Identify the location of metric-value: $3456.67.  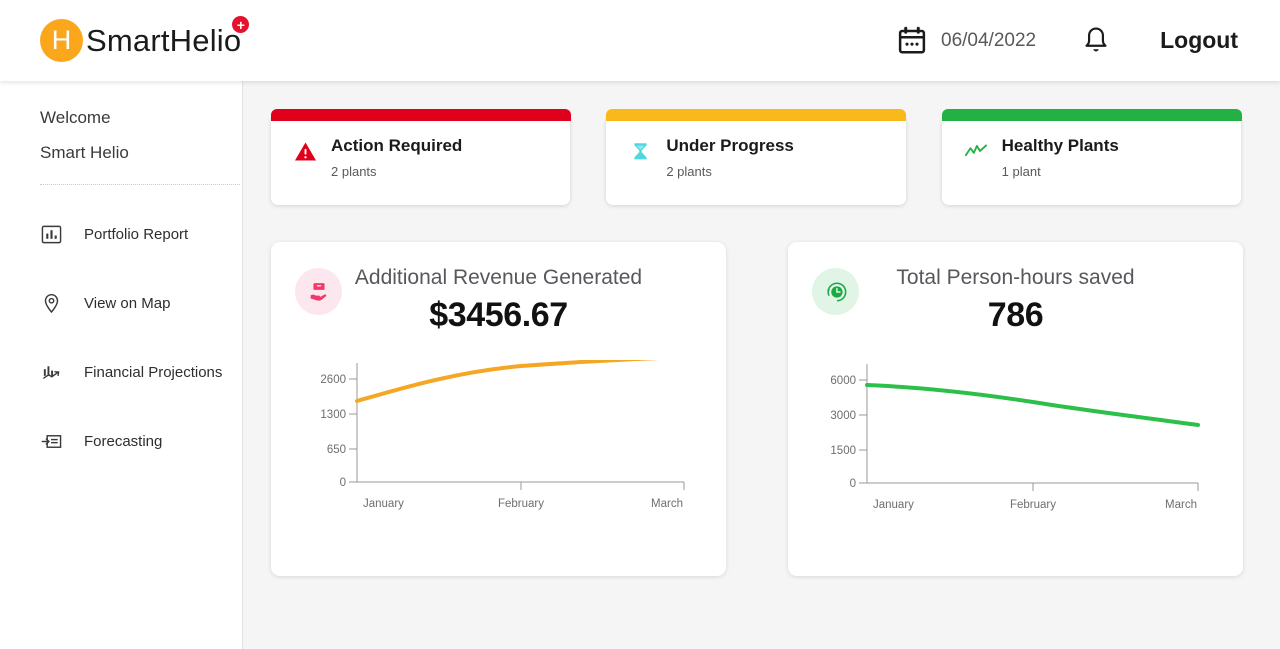
(498, 315).